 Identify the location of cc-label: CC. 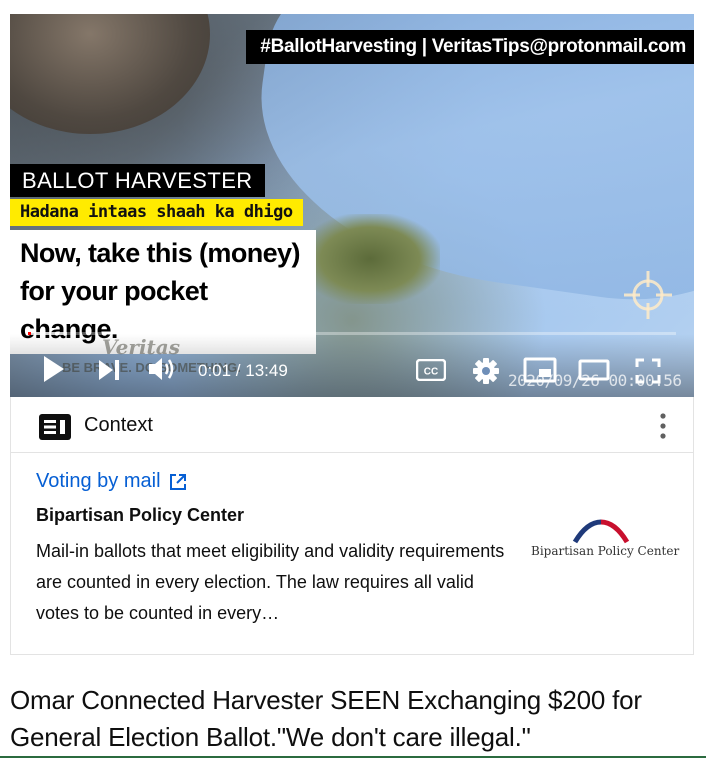
(431, 372).